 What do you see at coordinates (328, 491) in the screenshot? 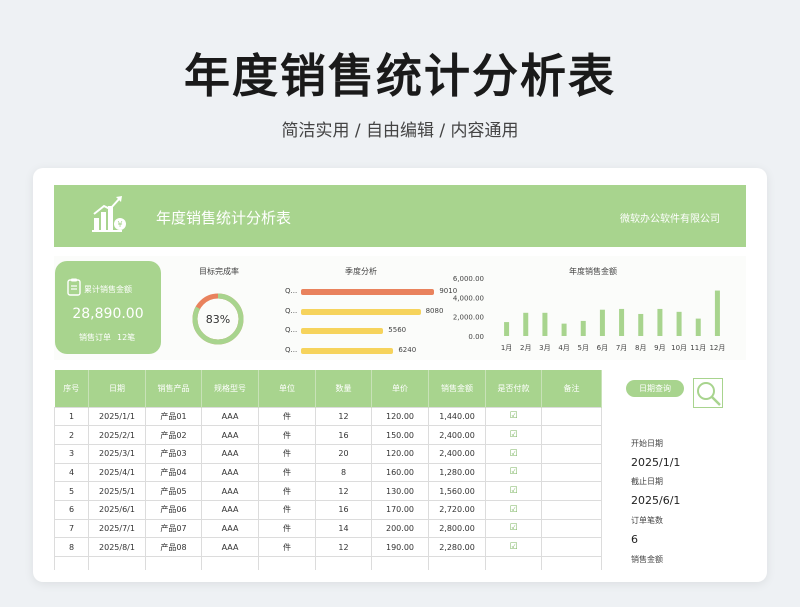
I see `table-row: 5 2025/5/1 产品05 AAA 件 12 130.00 1,560.00 ☑` at bounding box center [328, 491].